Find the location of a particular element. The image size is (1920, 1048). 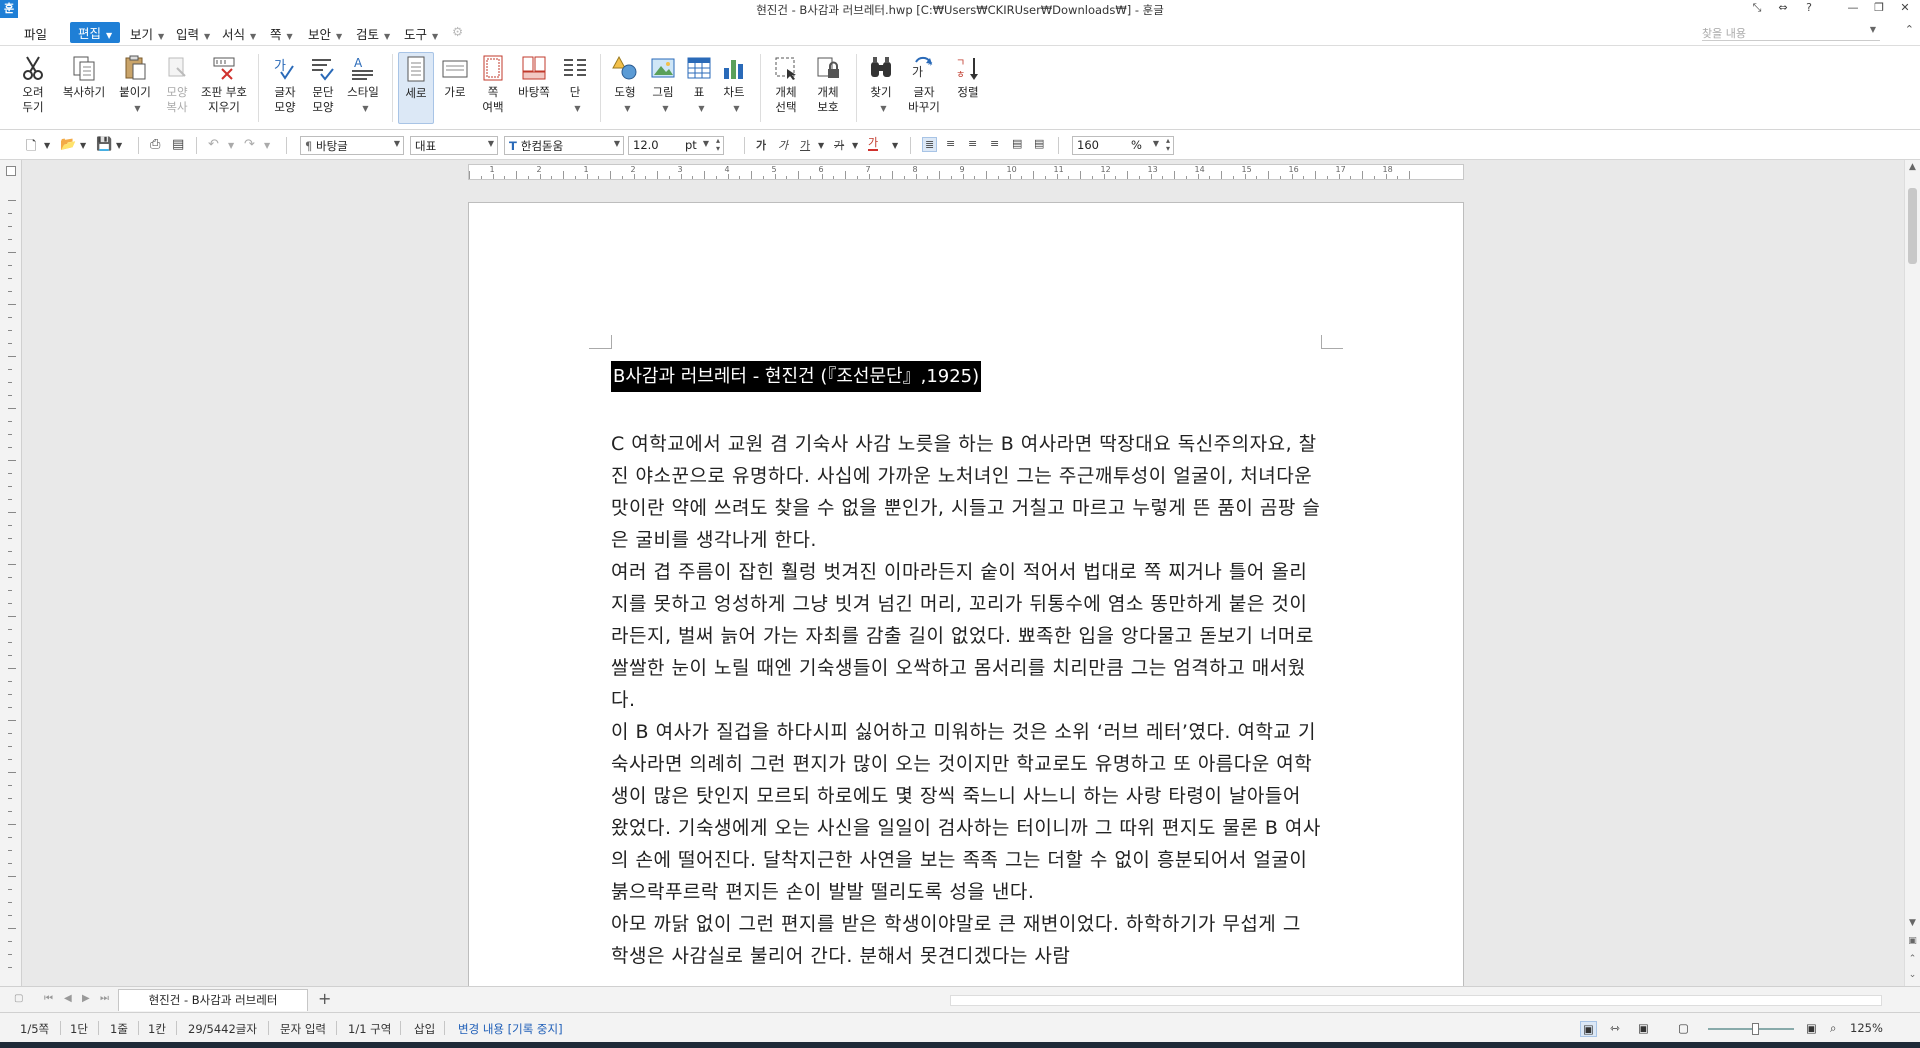

zoom-icon: ⌕ is located at coordinates (1833, 1028).